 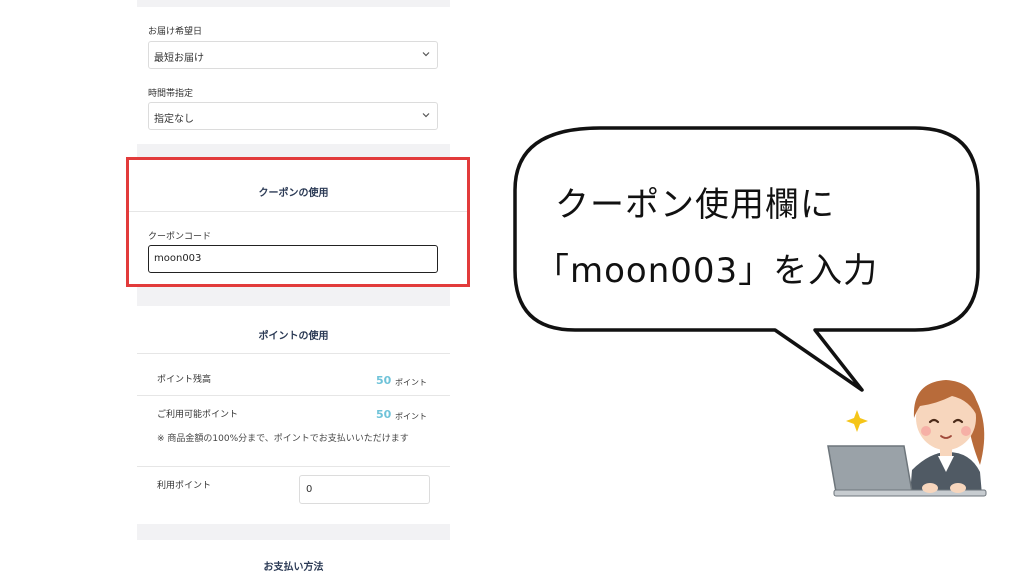 I want to click on bubble-line-2: 「moon003」を入力, so click(x=707, y=271).